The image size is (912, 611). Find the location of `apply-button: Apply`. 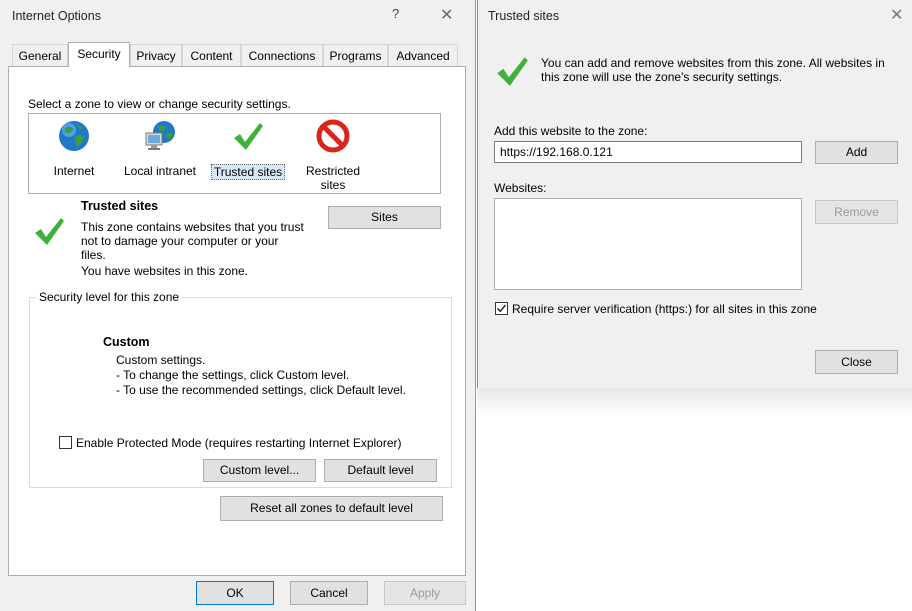

apply-button: Apply is located at coordinates (425, 593).